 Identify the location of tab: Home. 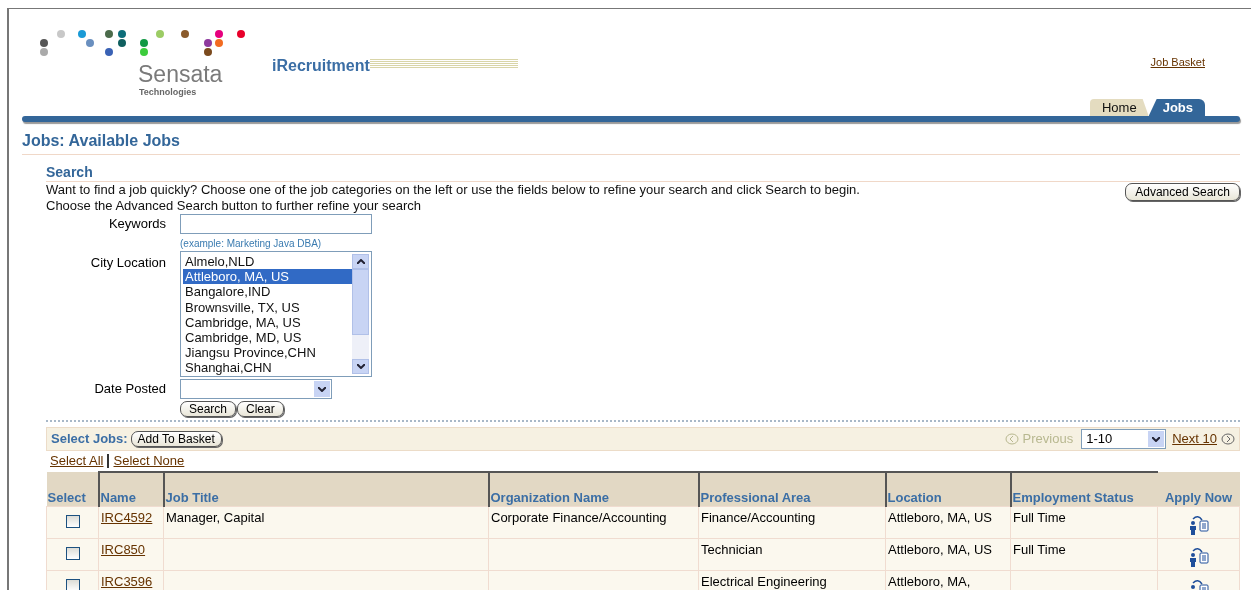
(1119, 107).